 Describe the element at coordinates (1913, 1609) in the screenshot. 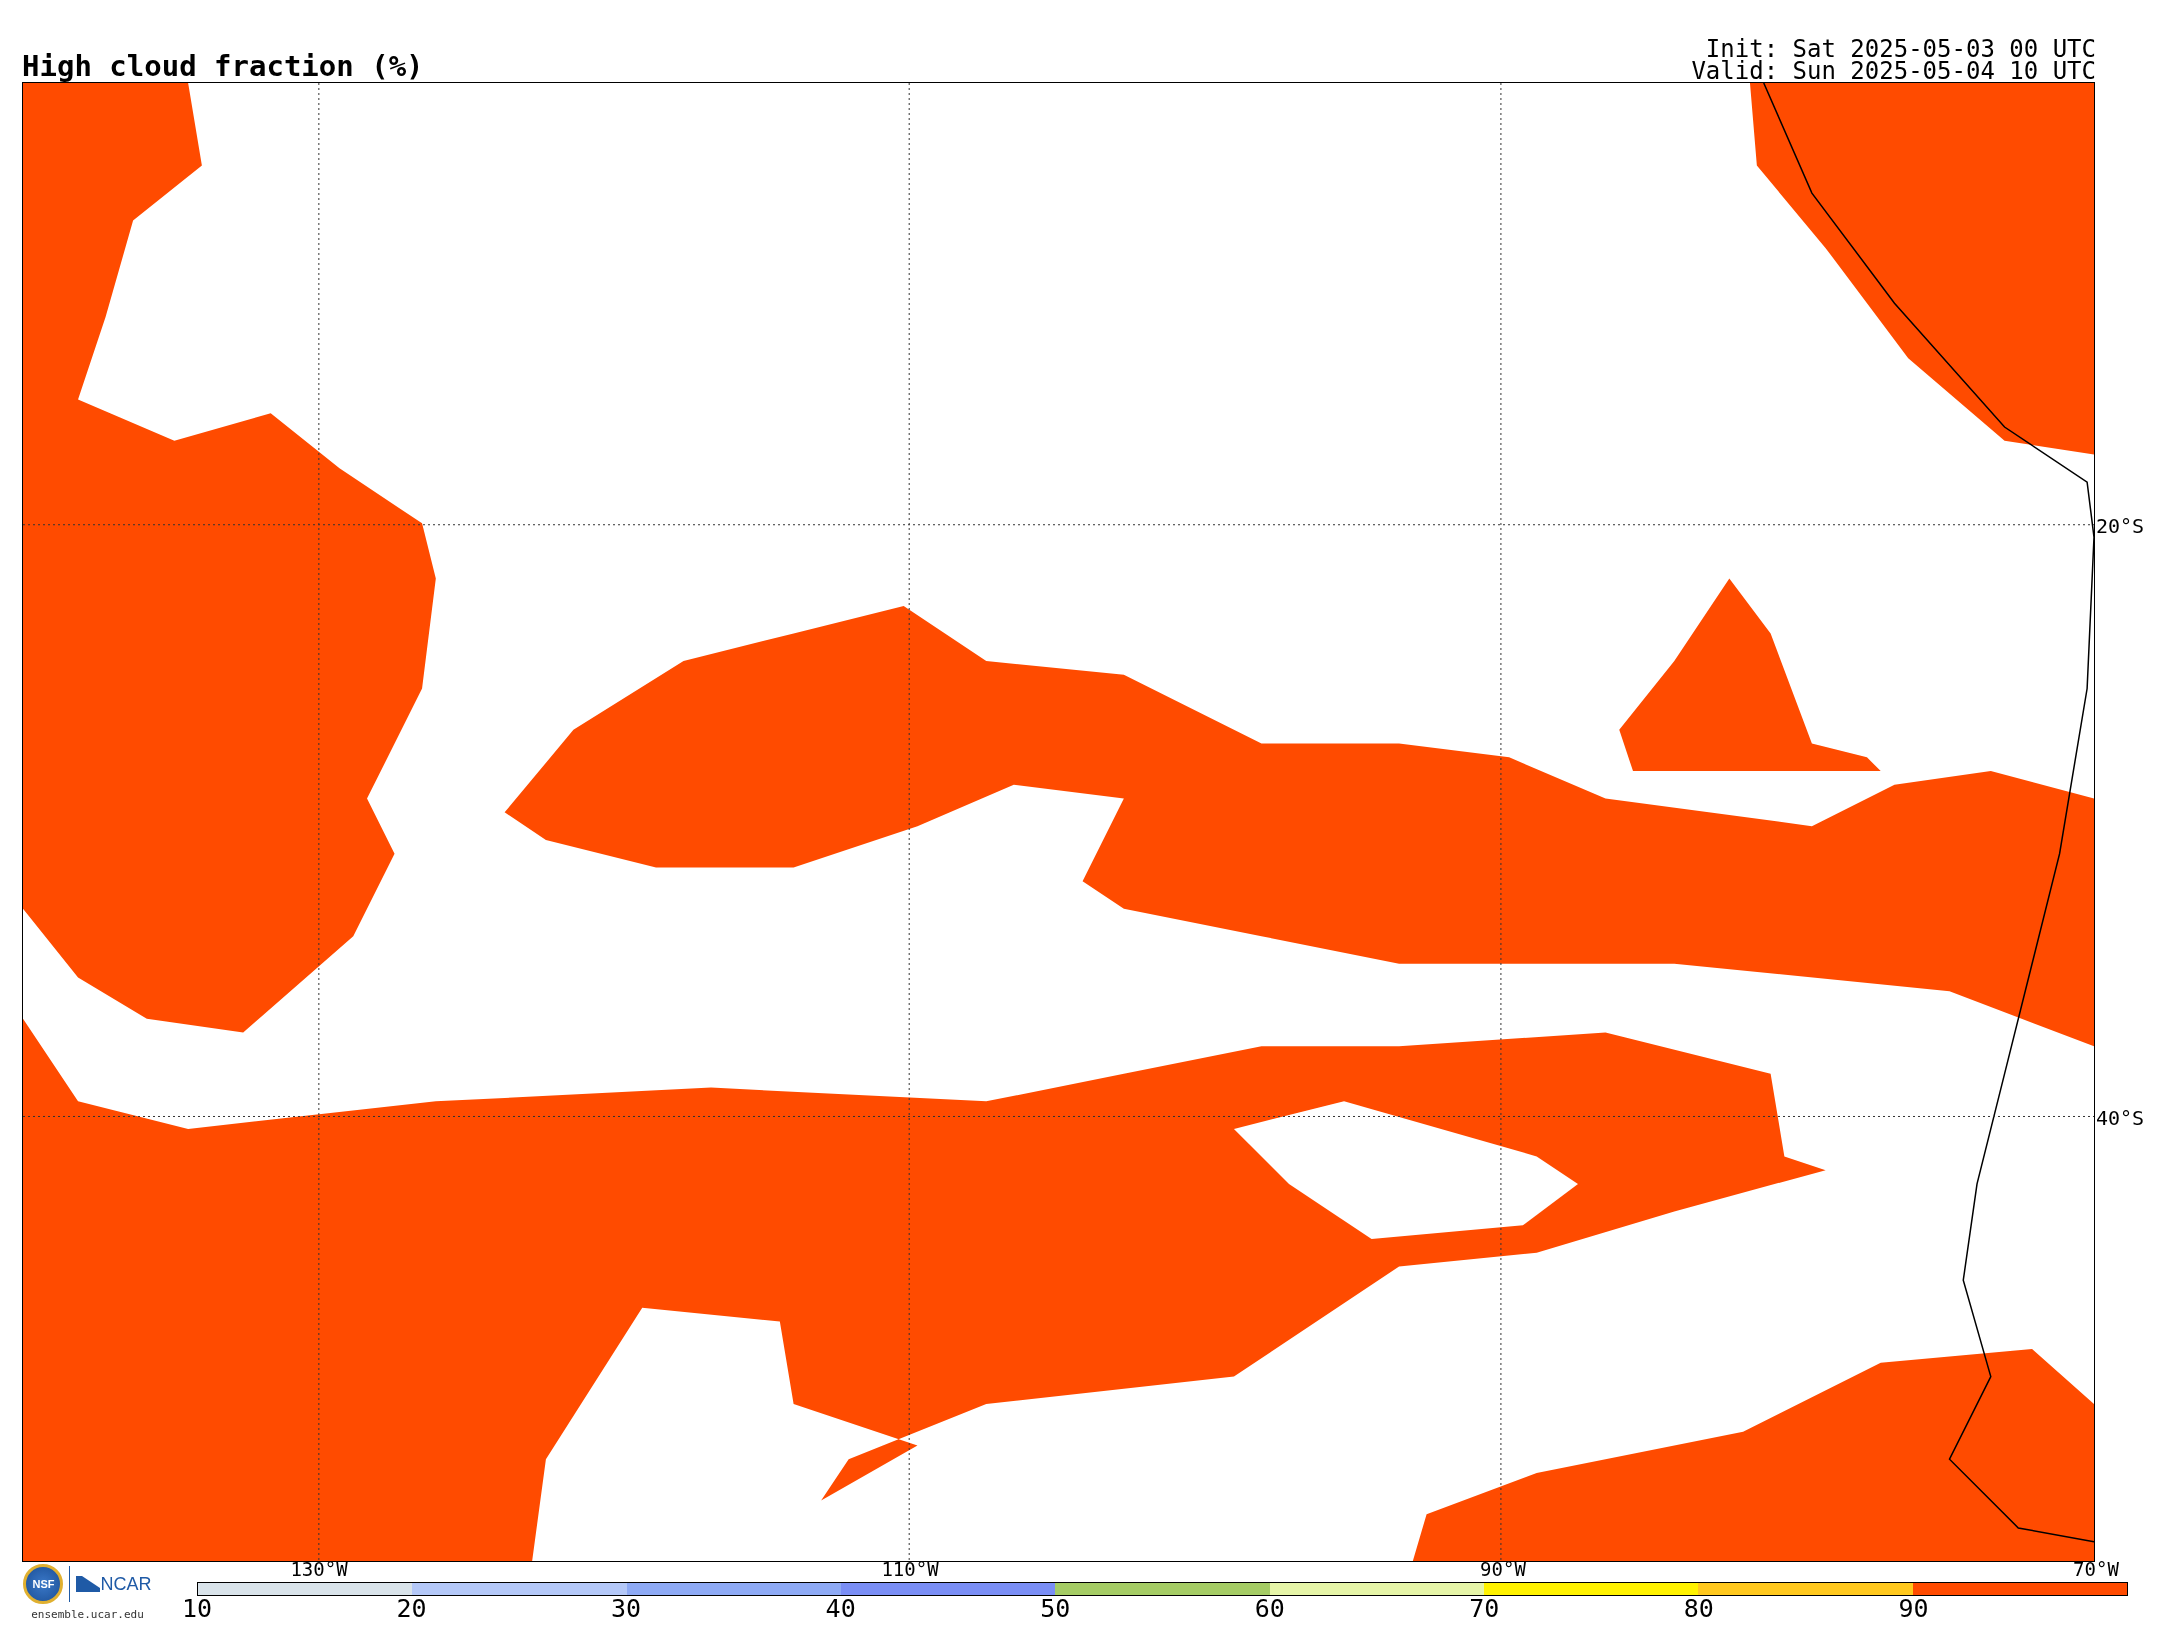

I see `colorbar-label: 90` at that location.